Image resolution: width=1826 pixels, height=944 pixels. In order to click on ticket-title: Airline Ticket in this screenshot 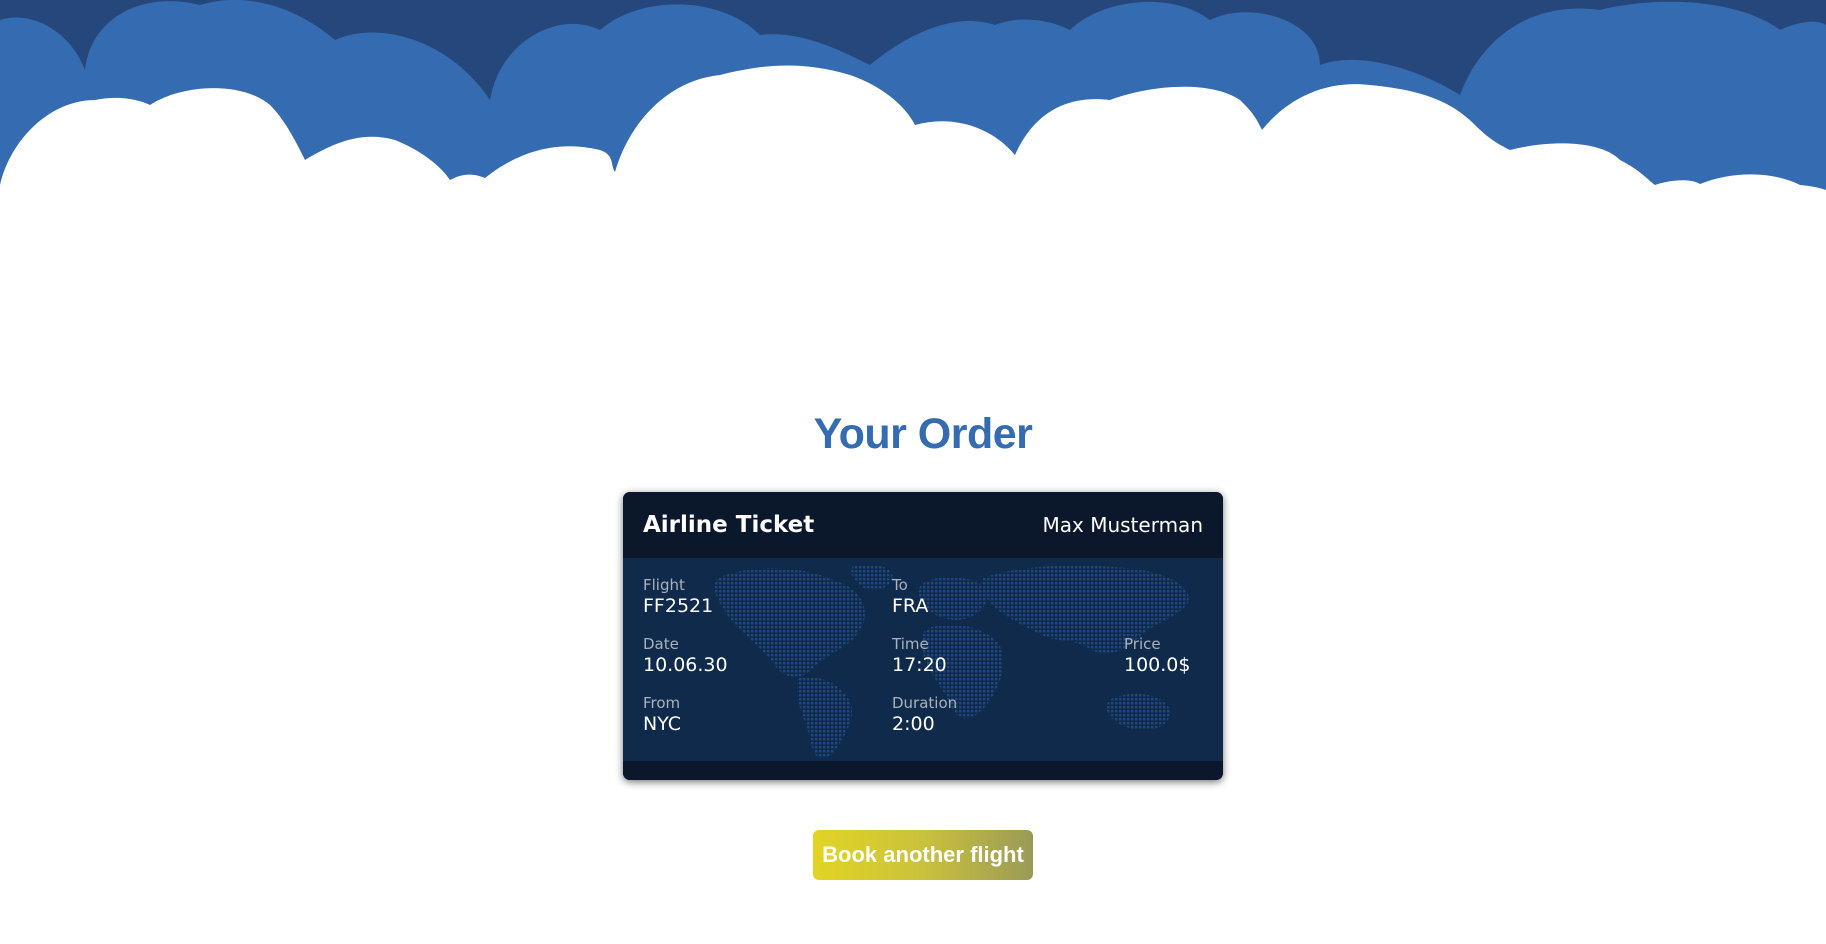, I will do `click(729, 525)`.